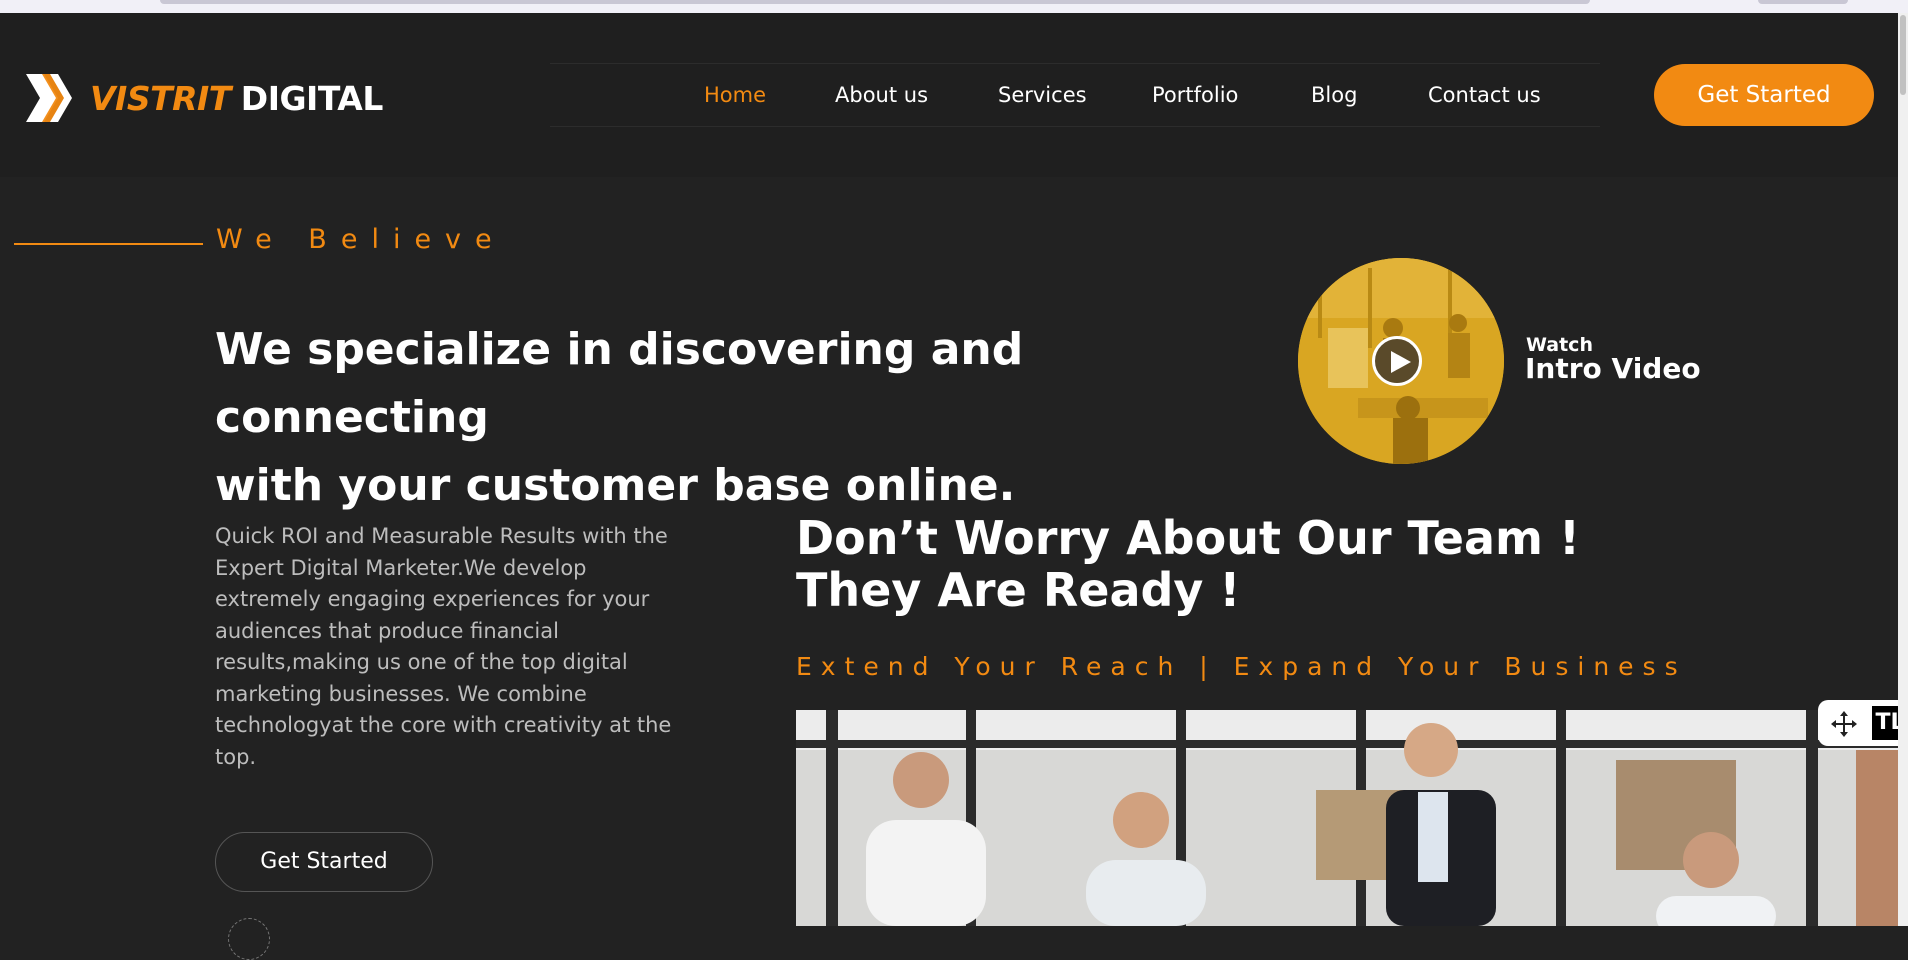  I want to click on team-photo, so click(1347, 818).